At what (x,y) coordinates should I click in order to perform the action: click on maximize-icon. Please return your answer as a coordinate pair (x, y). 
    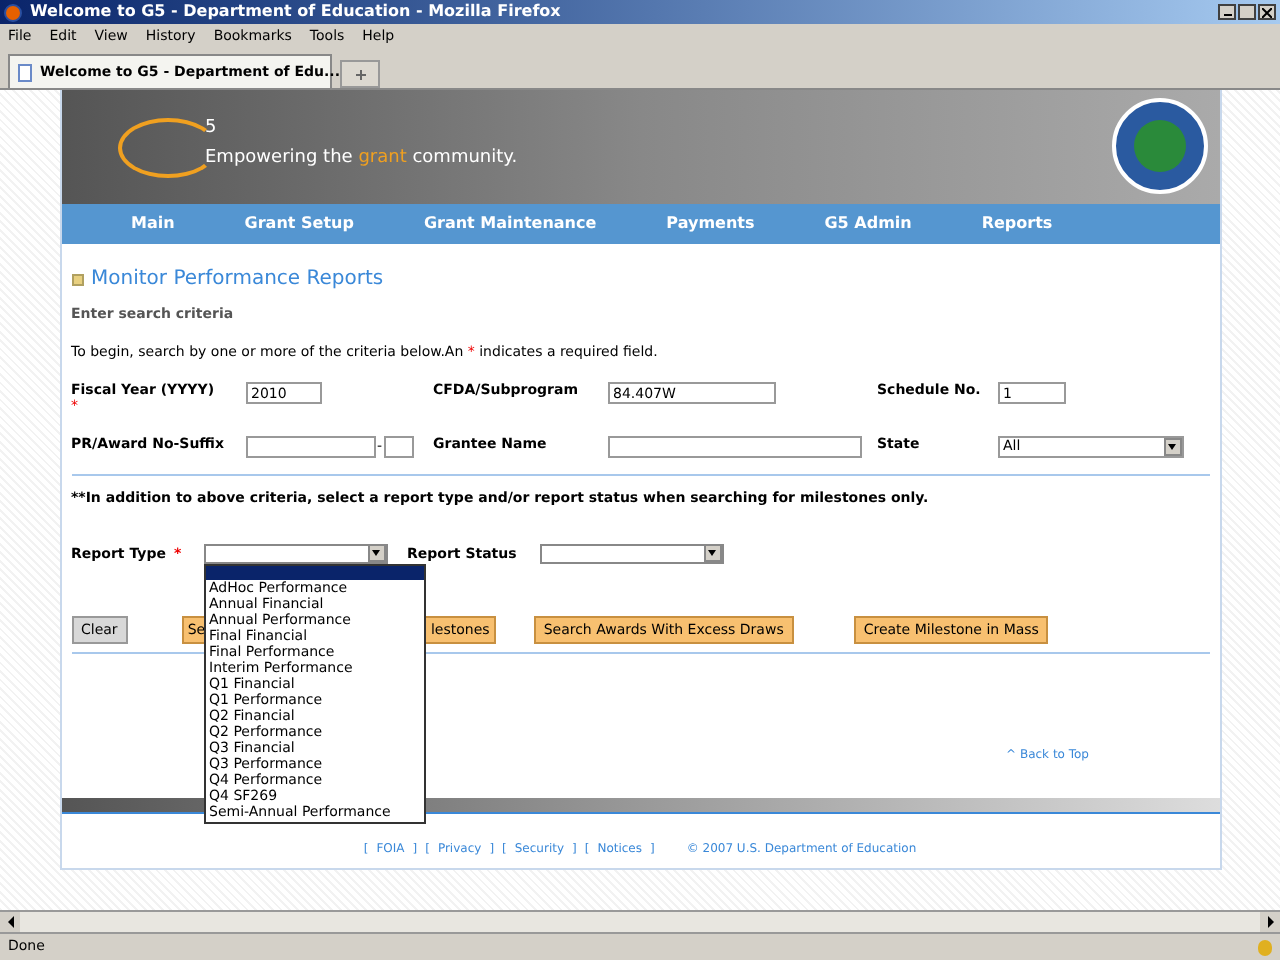
    Looking at the image, I should click on (1247, 12).